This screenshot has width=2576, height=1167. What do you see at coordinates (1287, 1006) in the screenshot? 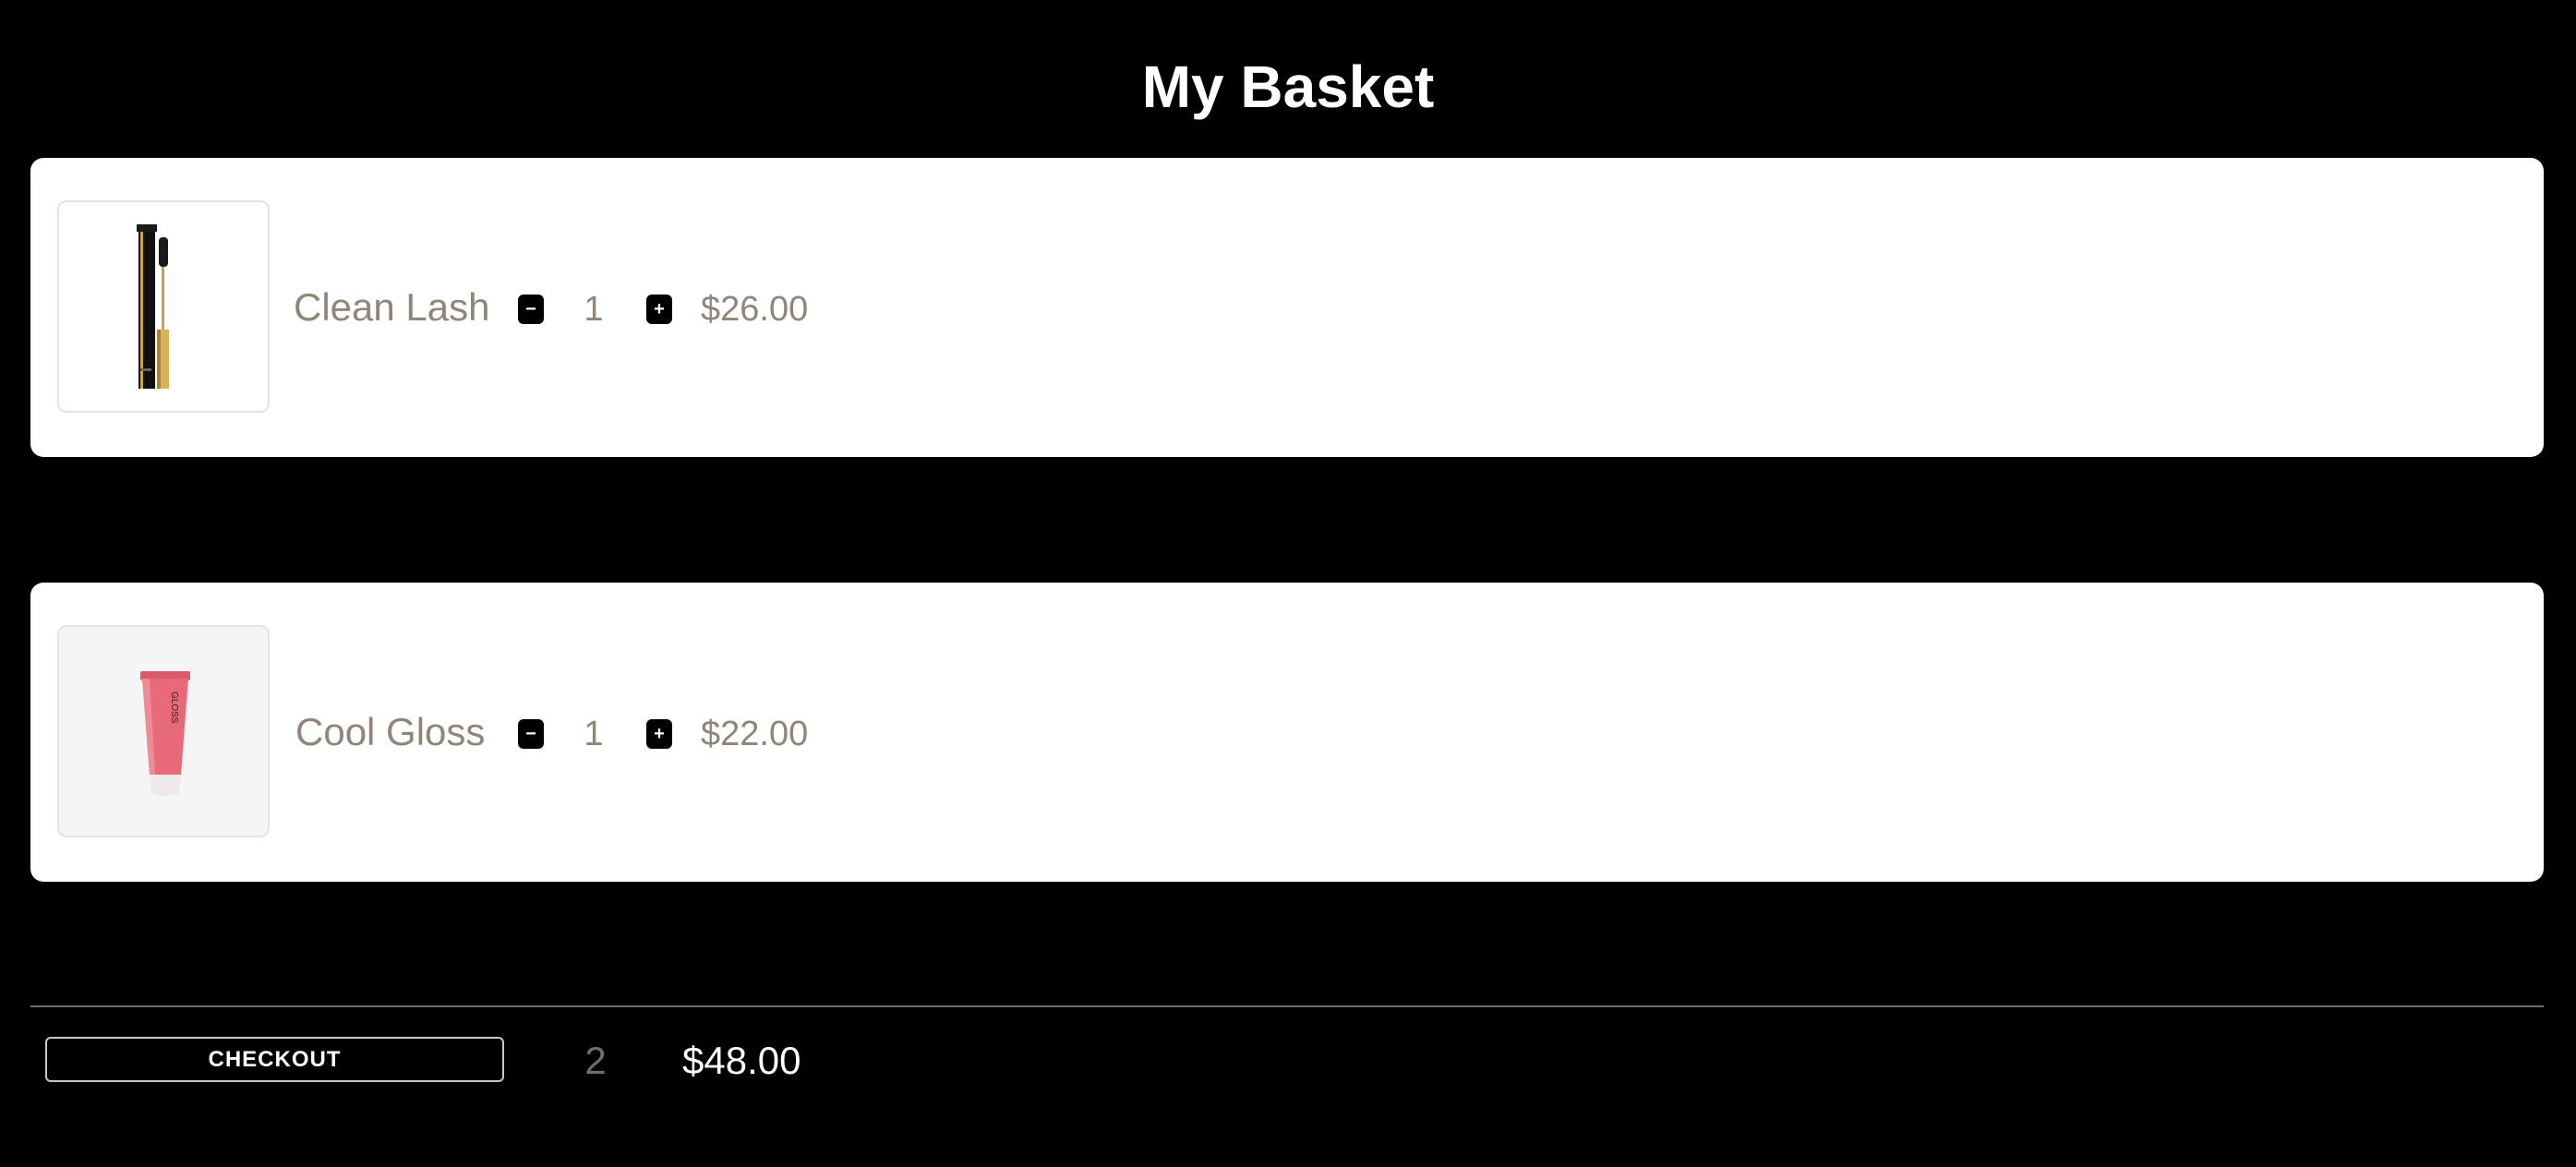
I see `footer-divider` at bounding box center [1287, 1006].